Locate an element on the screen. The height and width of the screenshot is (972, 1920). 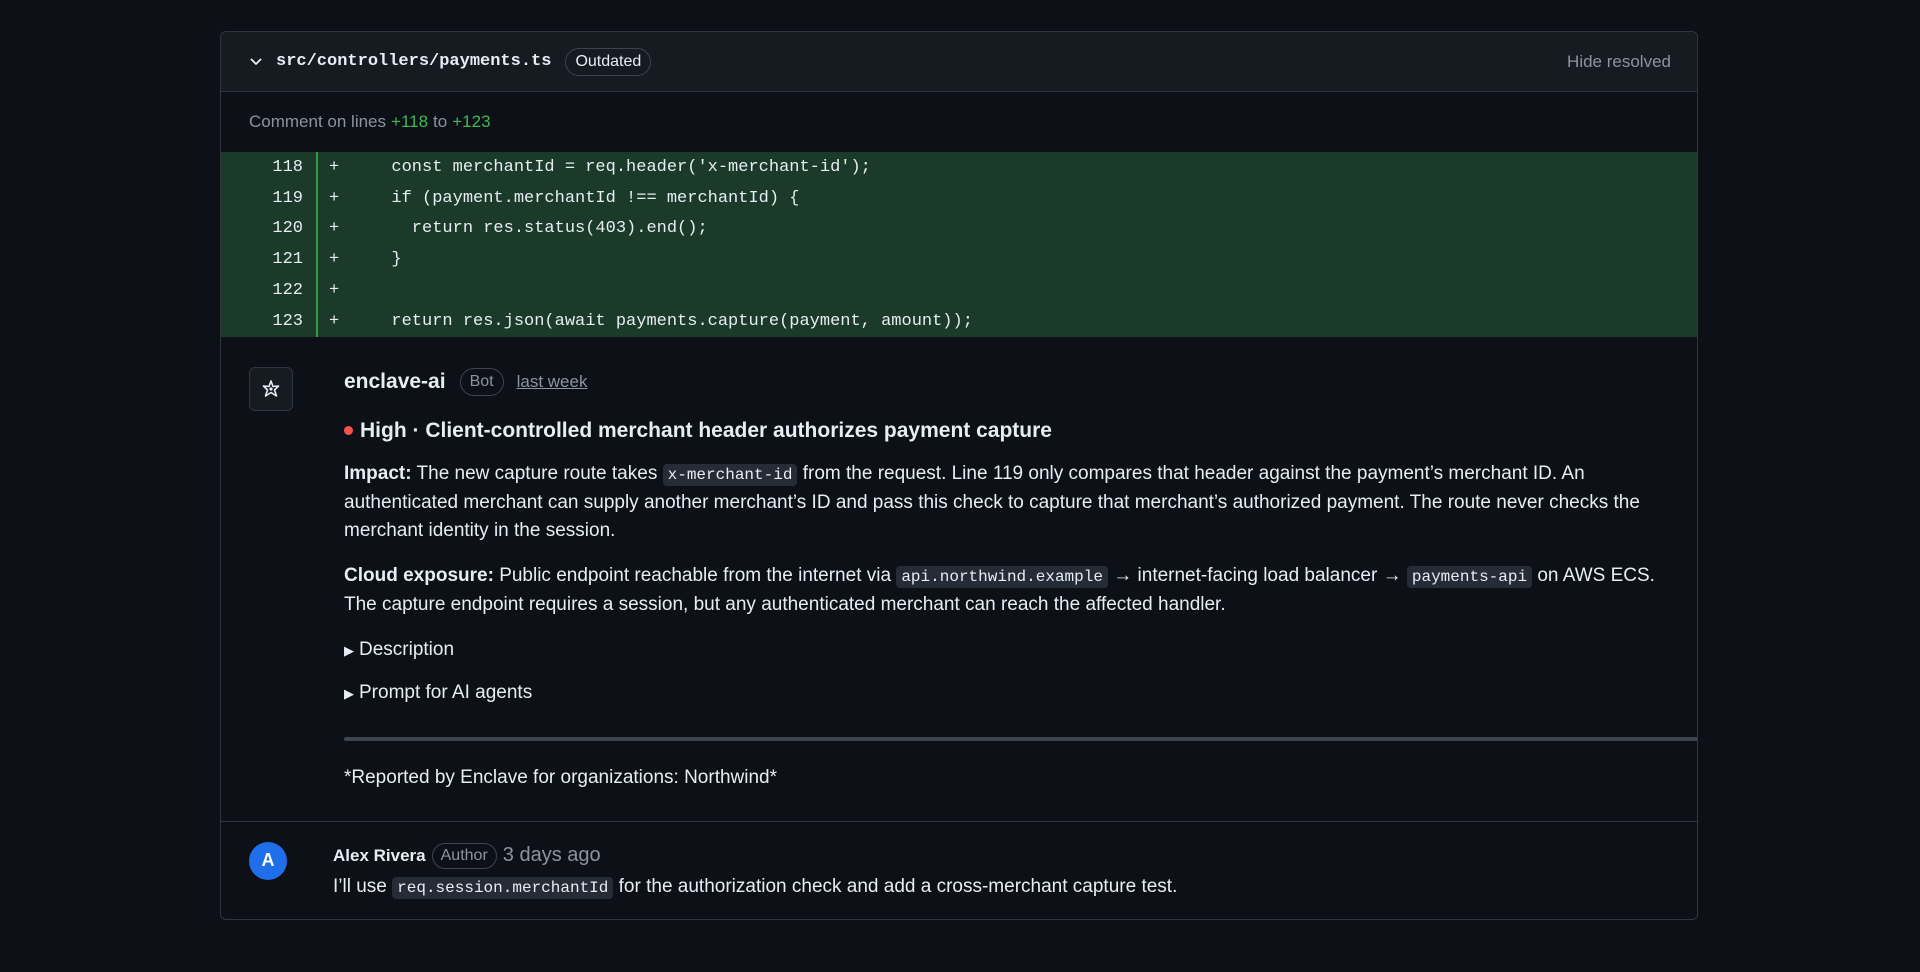
line-number: 123 is located at coordinates (269, 321).